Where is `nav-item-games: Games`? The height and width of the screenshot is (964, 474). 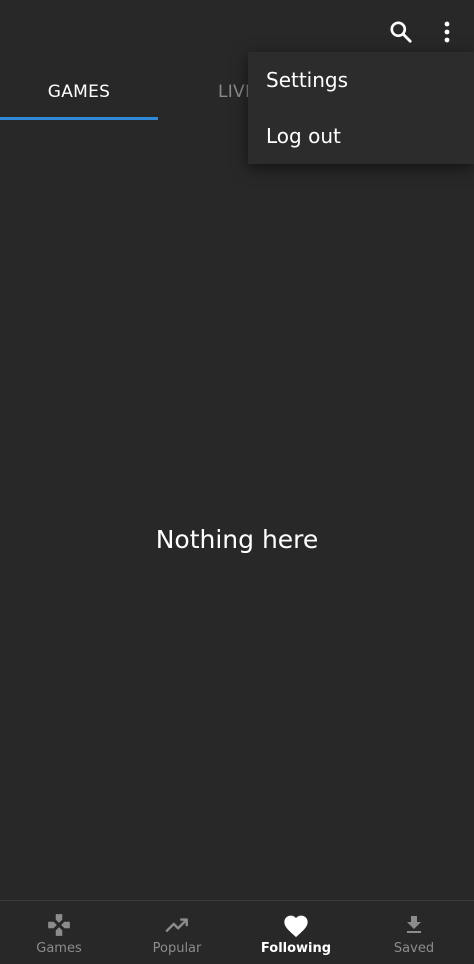
nav-item-games: Games is located at coordinates (59, 932).